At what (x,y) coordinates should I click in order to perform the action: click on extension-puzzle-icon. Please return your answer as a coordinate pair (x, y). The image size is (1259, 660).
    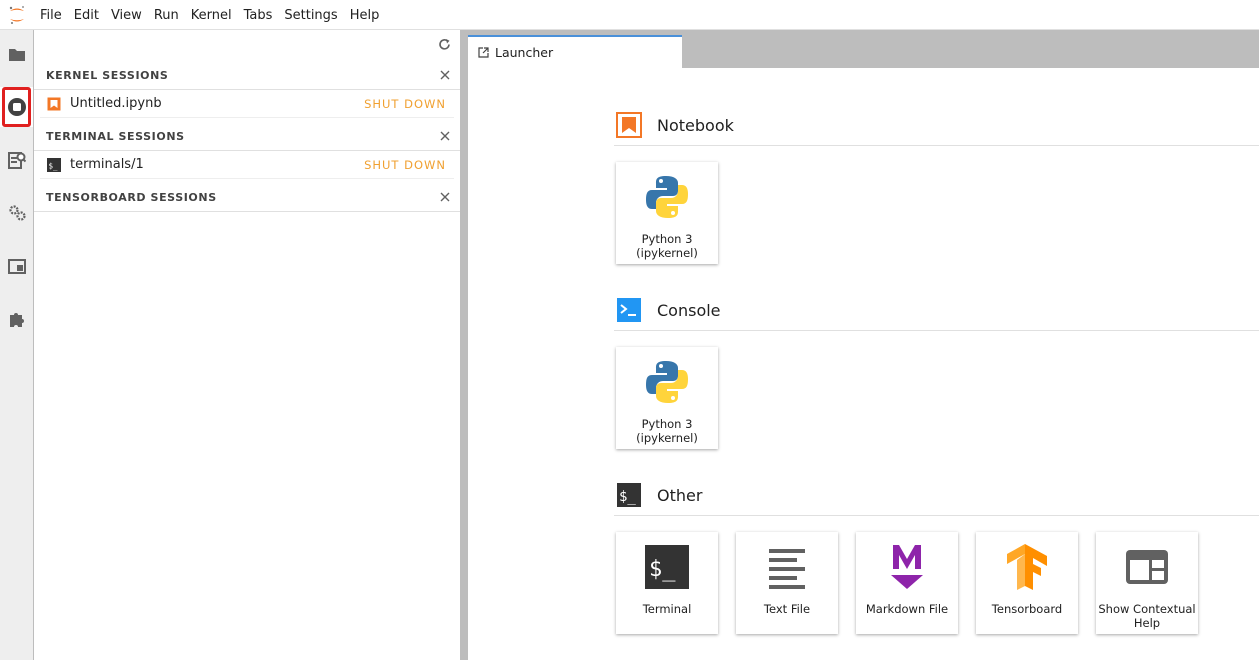
    Looking at the image, I should click on (16, 320).